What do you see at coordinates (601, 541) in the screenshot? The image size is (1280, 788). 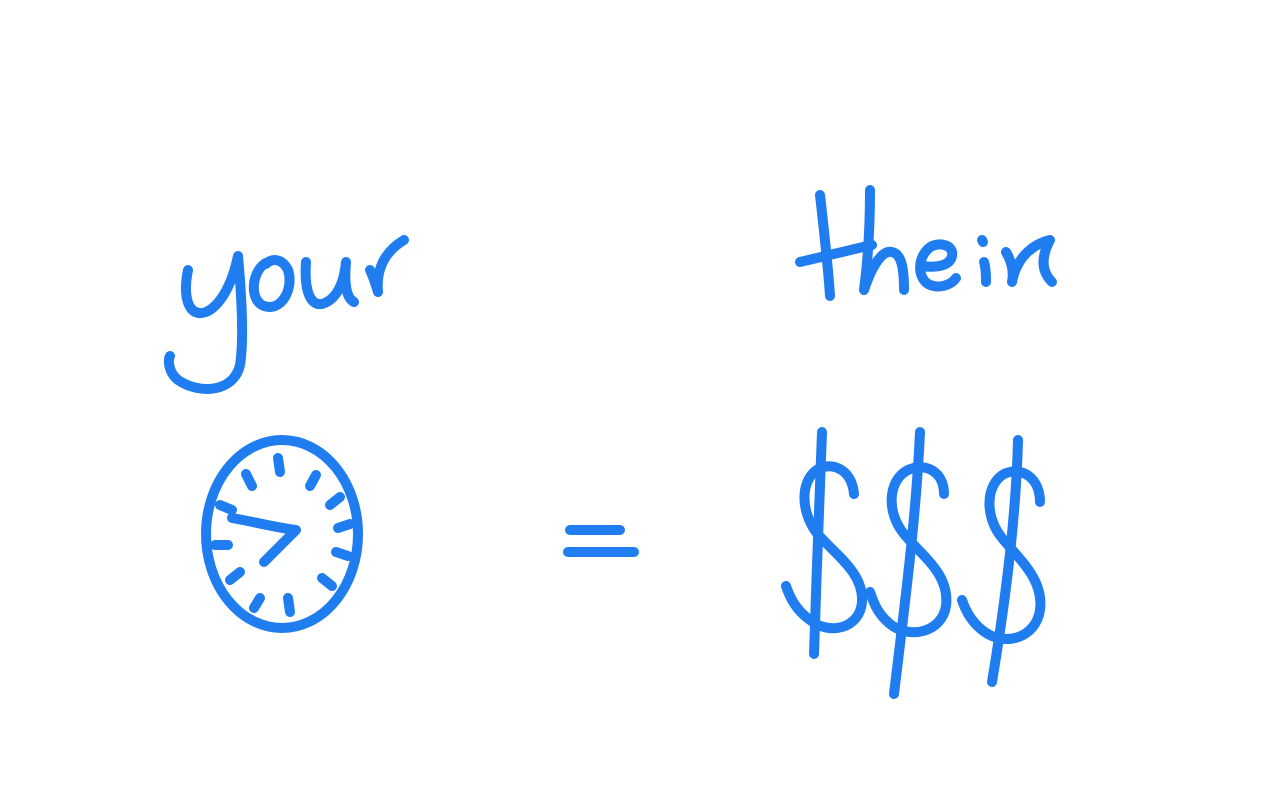 I see `equals-sign` at bounding box center [601, 541].